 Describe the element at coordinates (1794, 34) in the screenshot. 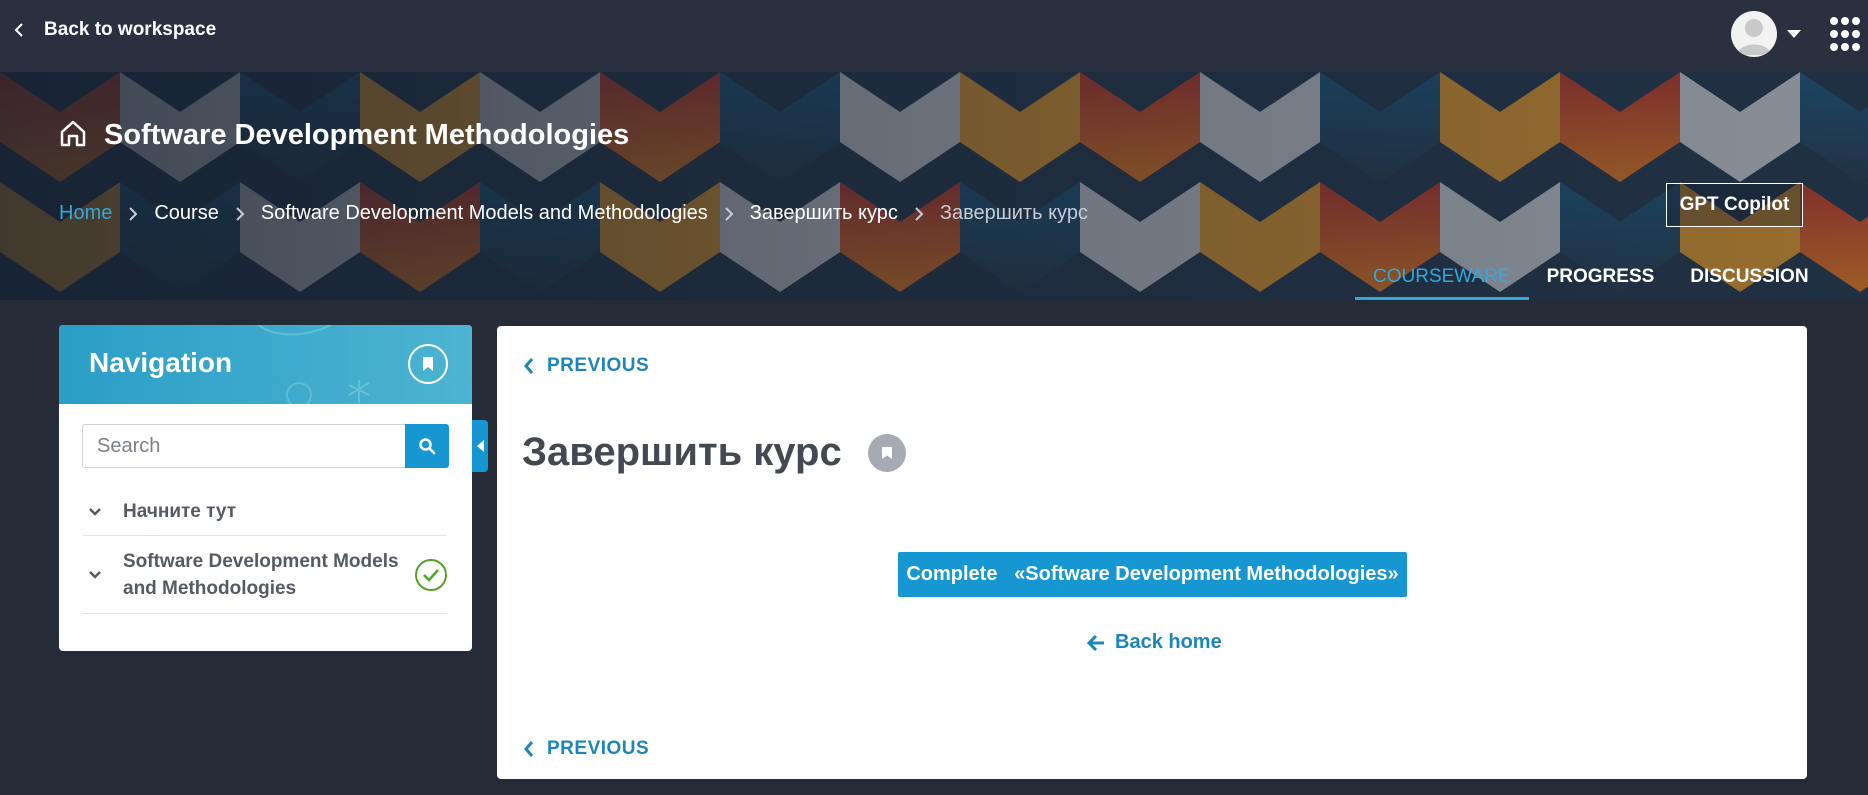

I see `caret-down-icon` at that location.